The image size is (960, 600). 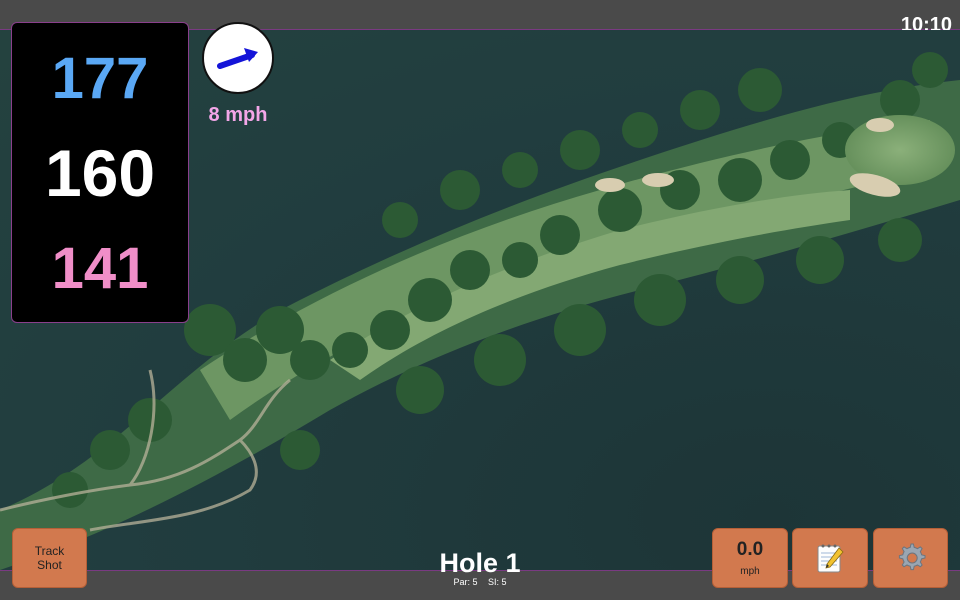 I want to click on wind-direction-dial, so click(x=238, y=58).